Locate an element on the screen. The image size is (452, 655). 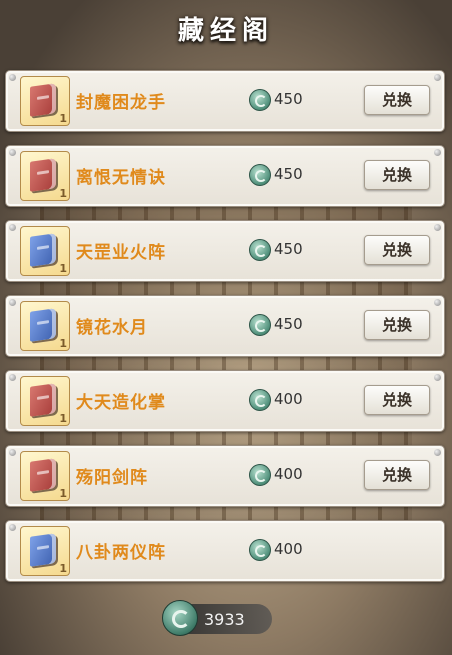
currency-balance: 3933 is located at coordinates (217, 618).